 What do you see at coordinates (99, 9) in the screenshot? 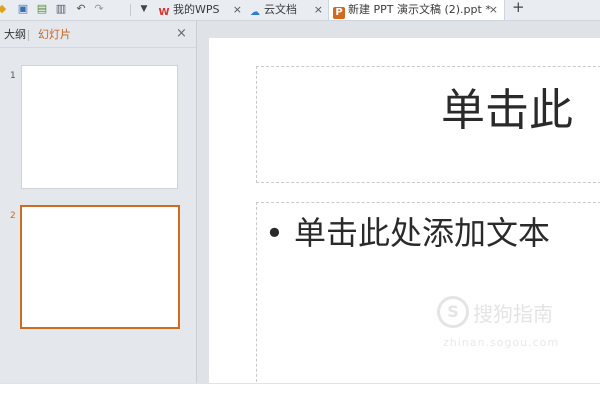
I see `redo-icon: ↷` at bounding box center [99, 9].